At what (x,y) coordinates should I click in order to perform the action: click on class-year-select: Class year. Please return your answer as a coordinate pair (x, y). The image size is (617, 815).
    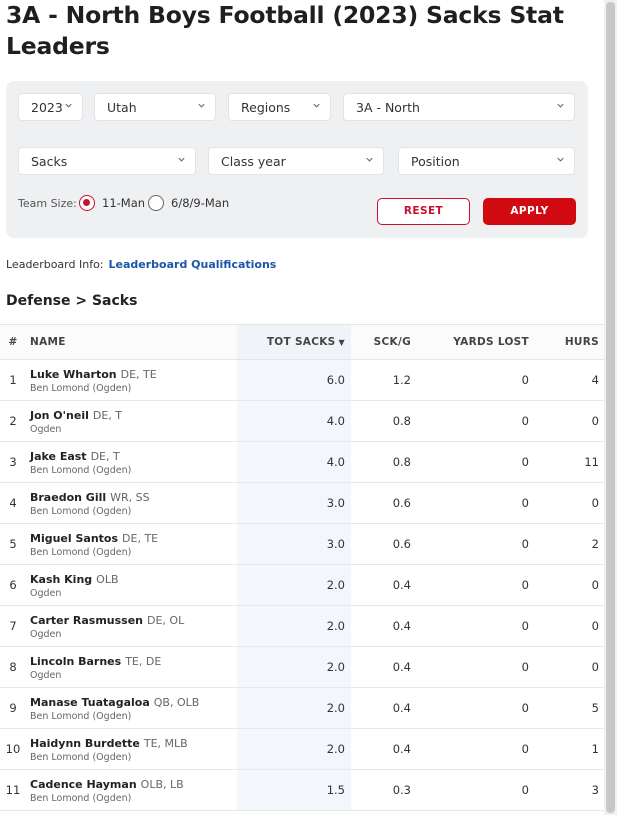
    Looking at the image, I should click on (296, 161).